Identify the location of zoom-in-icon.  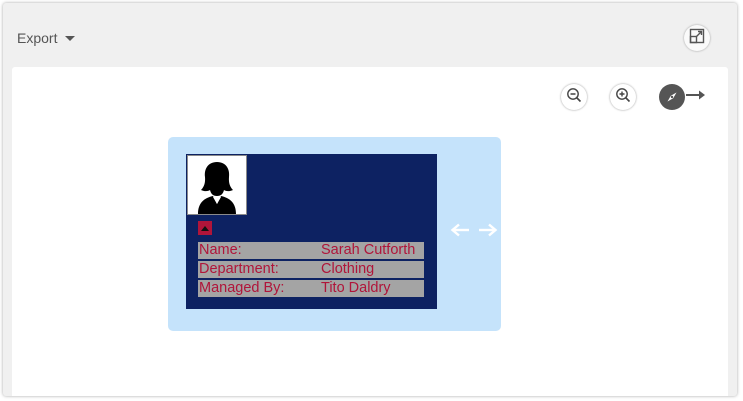
(623, 97).